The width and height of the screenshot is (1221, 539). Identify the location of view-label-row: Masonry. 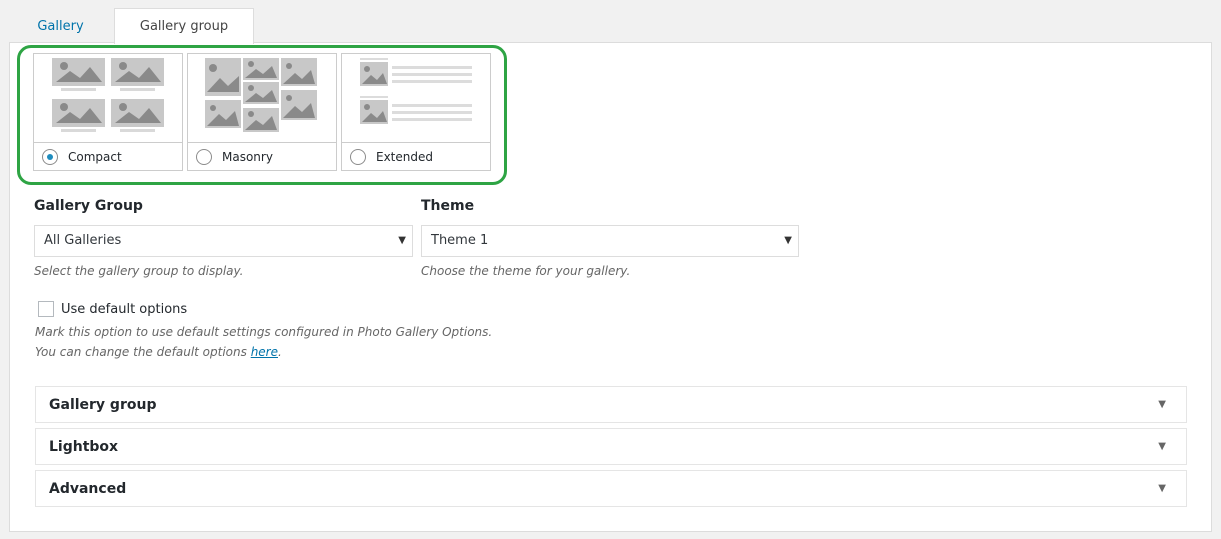
(262, 156).